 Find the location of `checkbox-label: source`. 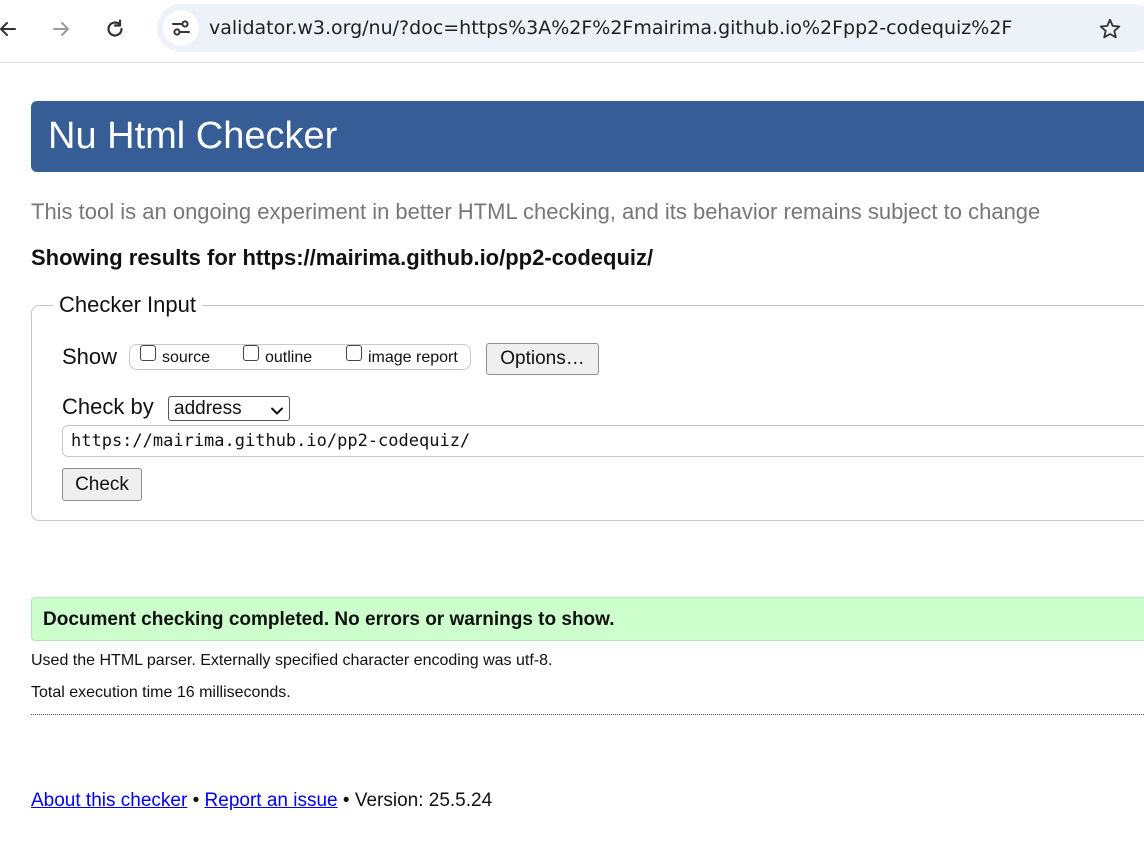

checkbox-label: source is located at coordinates (186, 357).